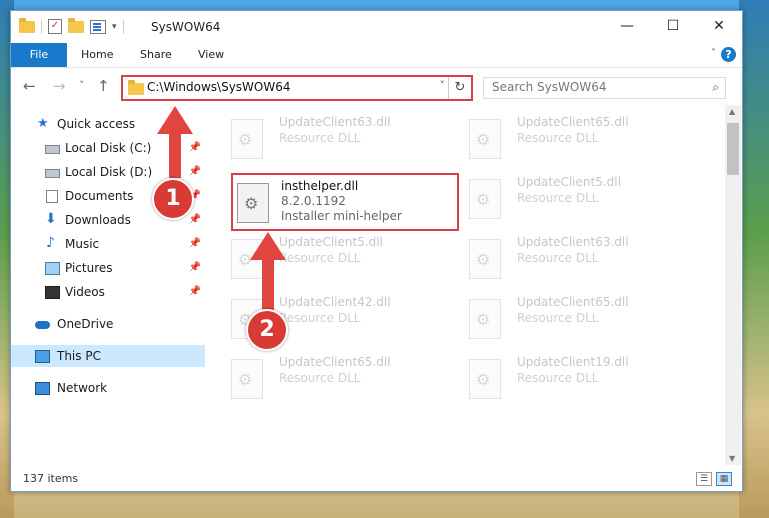 The image size is (769, 518). What do you see at coordinates (50, 243) in the screenshot?
I see `music-icon: ♪` at bounding box center [50, 243].